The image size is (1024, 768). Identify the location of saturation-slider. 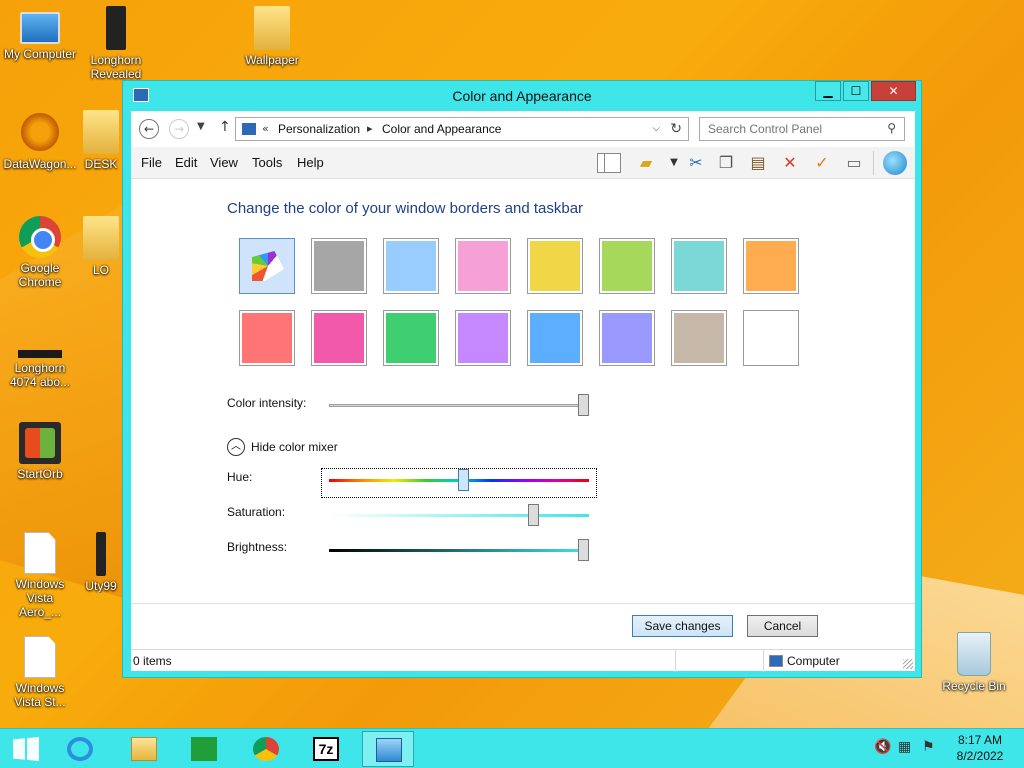
(459, 515).